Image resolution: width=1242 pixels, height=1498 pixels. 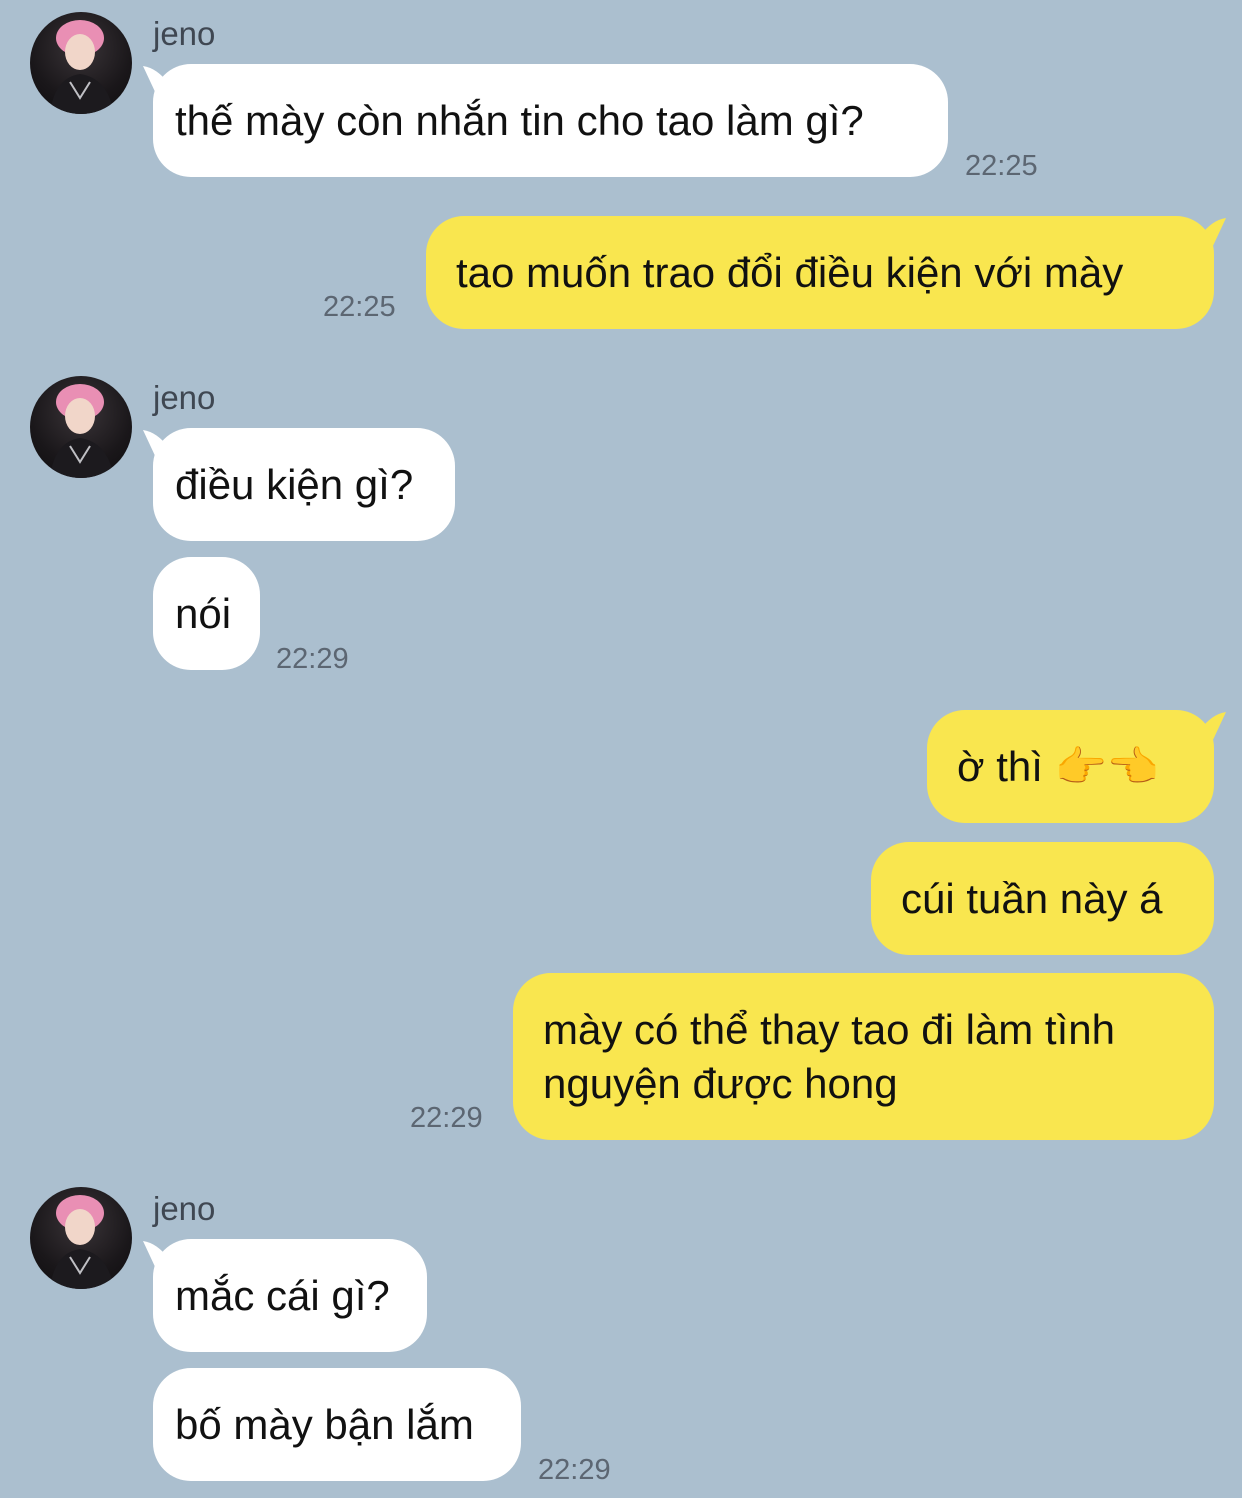 What do you see at coordinates (324, 1424) in the screenshot?
I see `message-text: bố mày bận lắm` at bounding box center [324, 1424].